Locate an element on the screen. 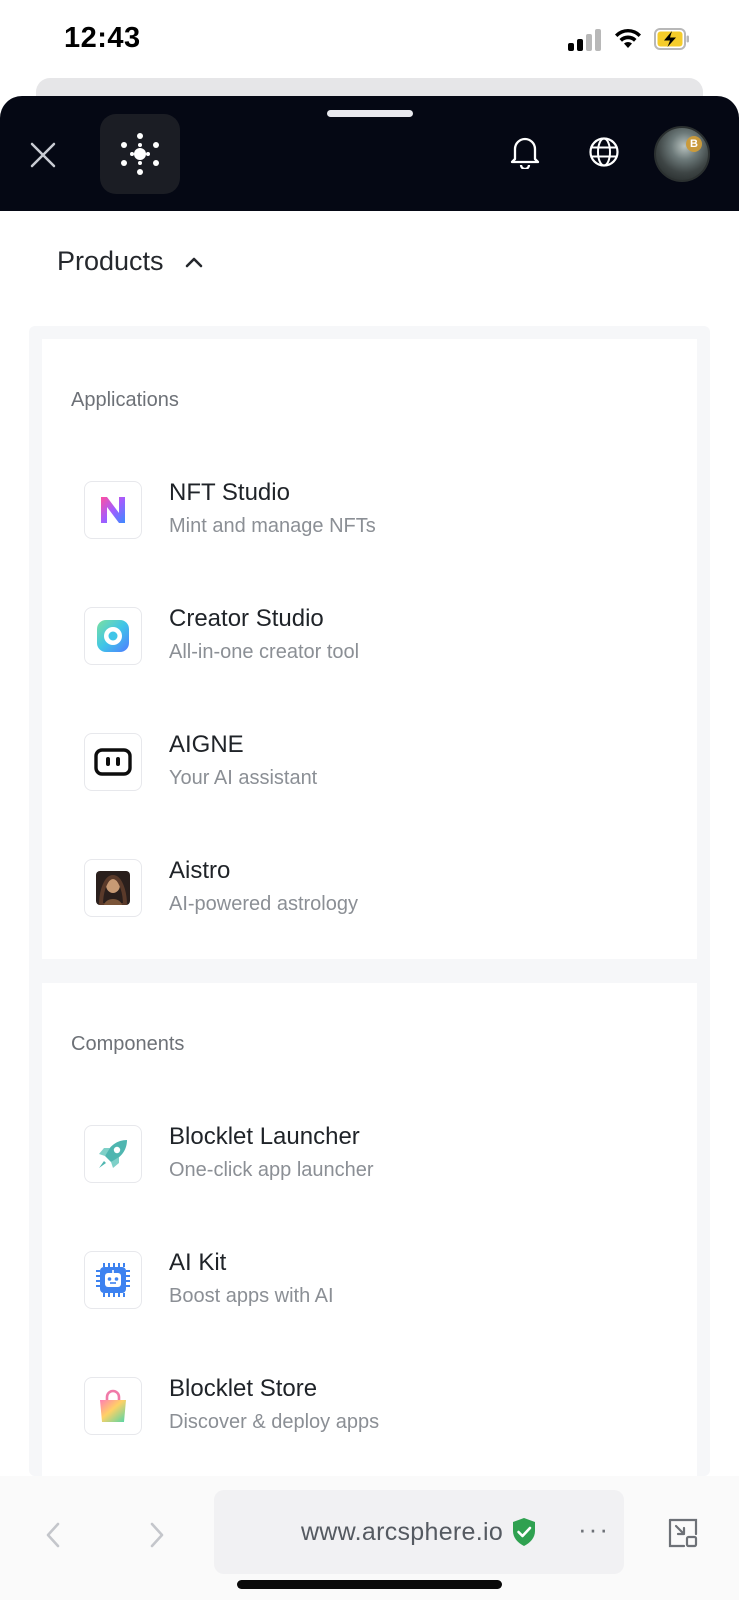 Image resolution: width=739 pixels, height=1600 pixels. back-button is located at coordinates (53, 1535).